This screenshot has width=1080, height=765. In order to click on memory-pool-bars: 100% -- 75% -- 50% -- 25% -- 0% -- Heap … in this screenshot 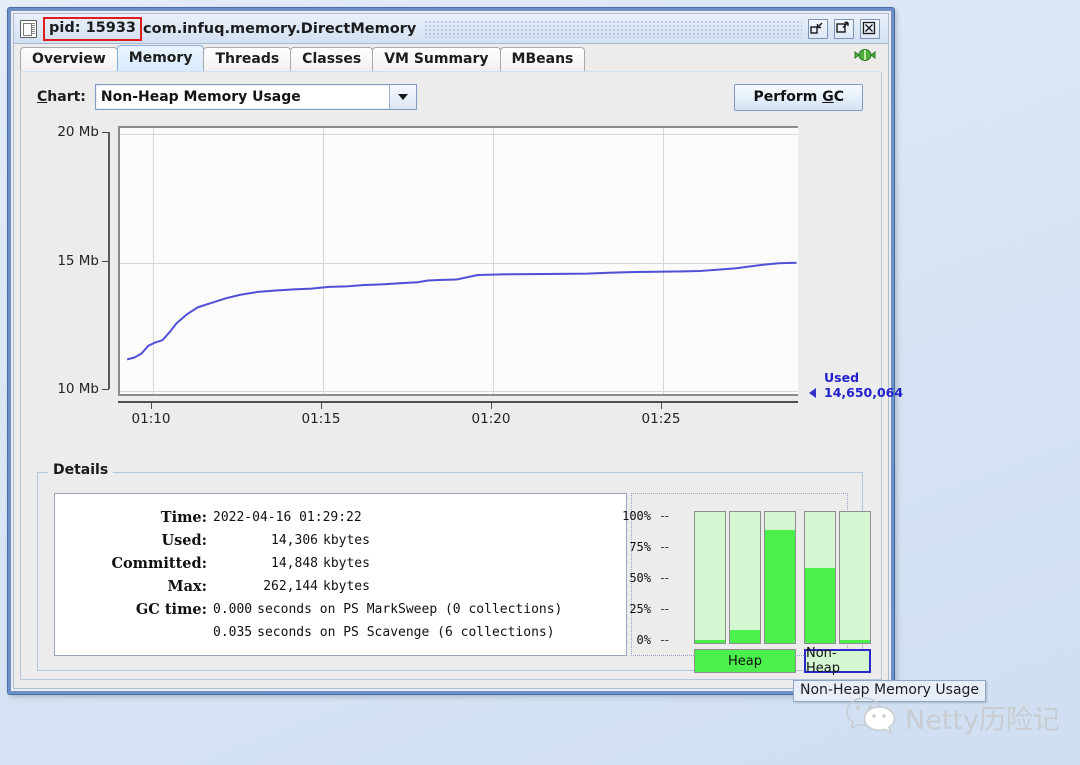, I will do `click(746, 584)`.